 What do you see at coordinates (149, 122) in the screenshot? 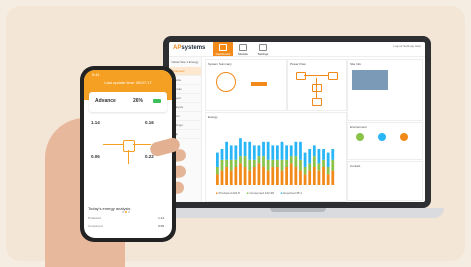
I see `home-node: 0.16` at bounding box center [149, 122].